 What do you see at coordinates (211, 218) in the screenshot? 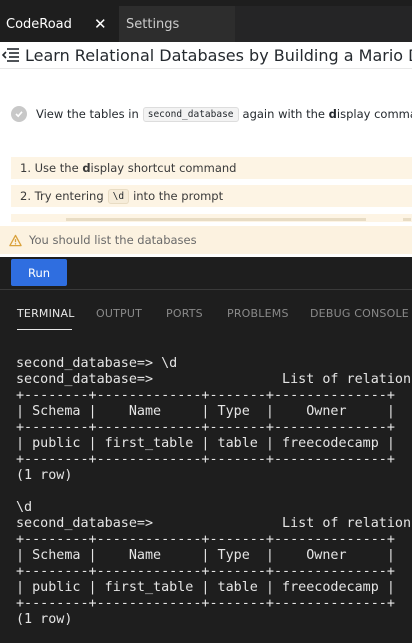
I see `hint-item-3-partial` at bounding box center [211, 218].